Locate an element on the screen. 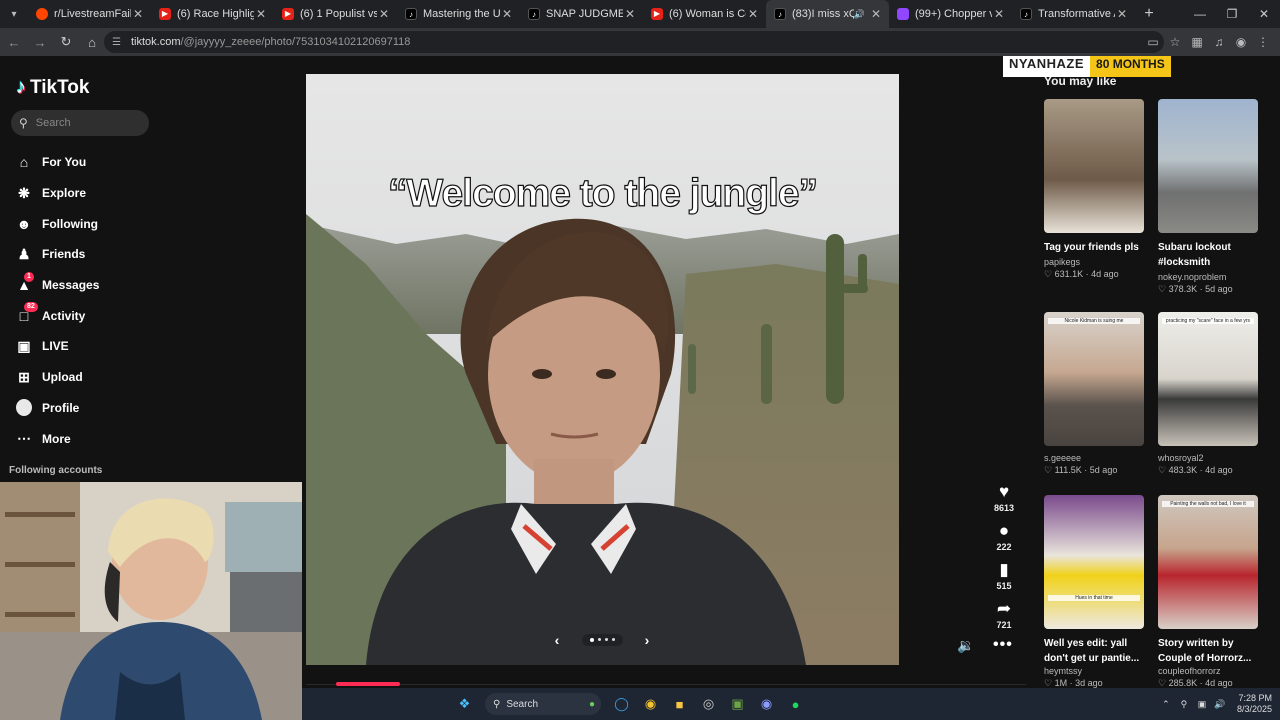 The height and width of the screenshot is (720, 1280). suggestion-author: papikegs is located at coordinates (1062, 262).